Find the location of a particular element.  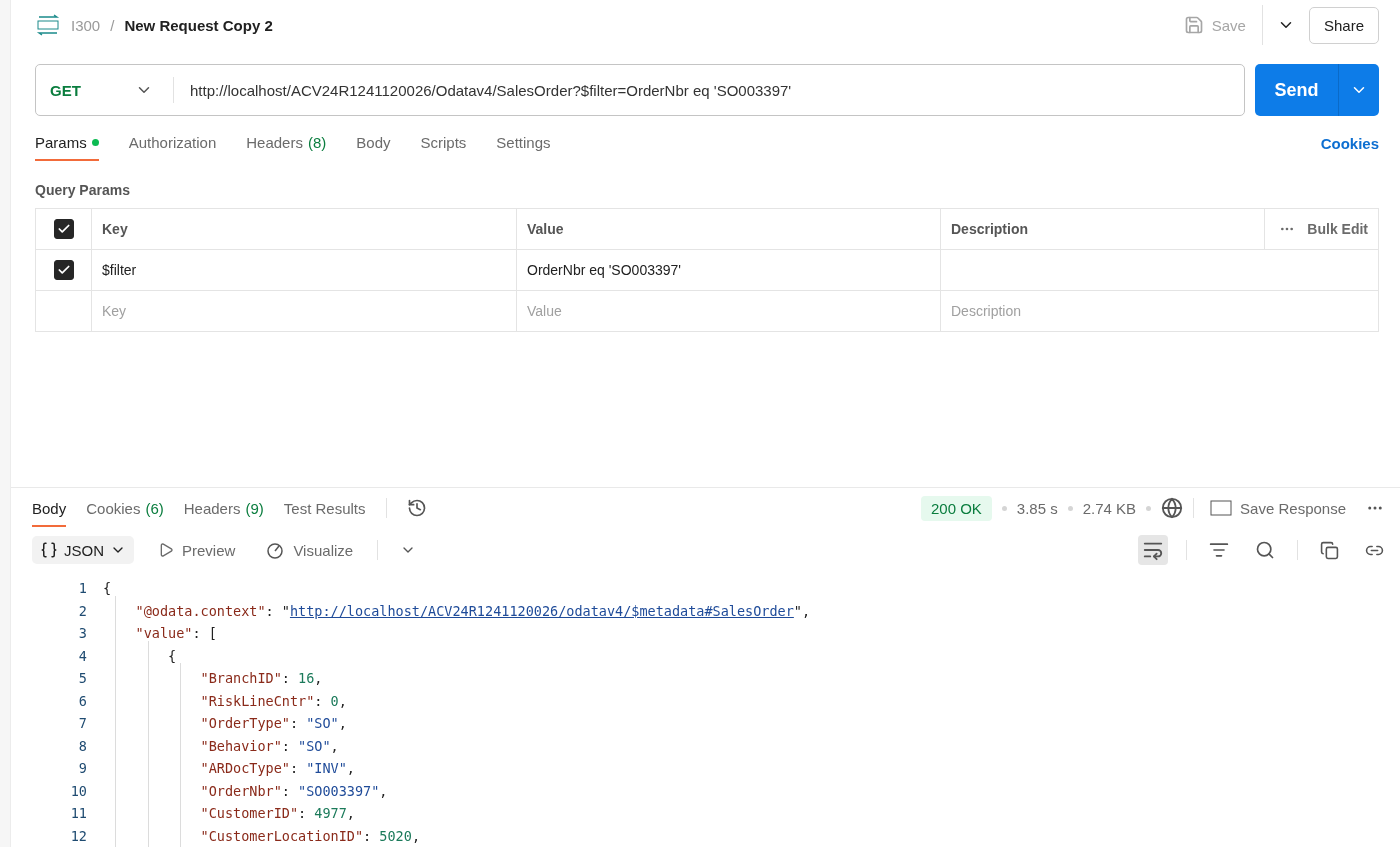

format-dropdown: JSON is located at coordinates (83, 550).